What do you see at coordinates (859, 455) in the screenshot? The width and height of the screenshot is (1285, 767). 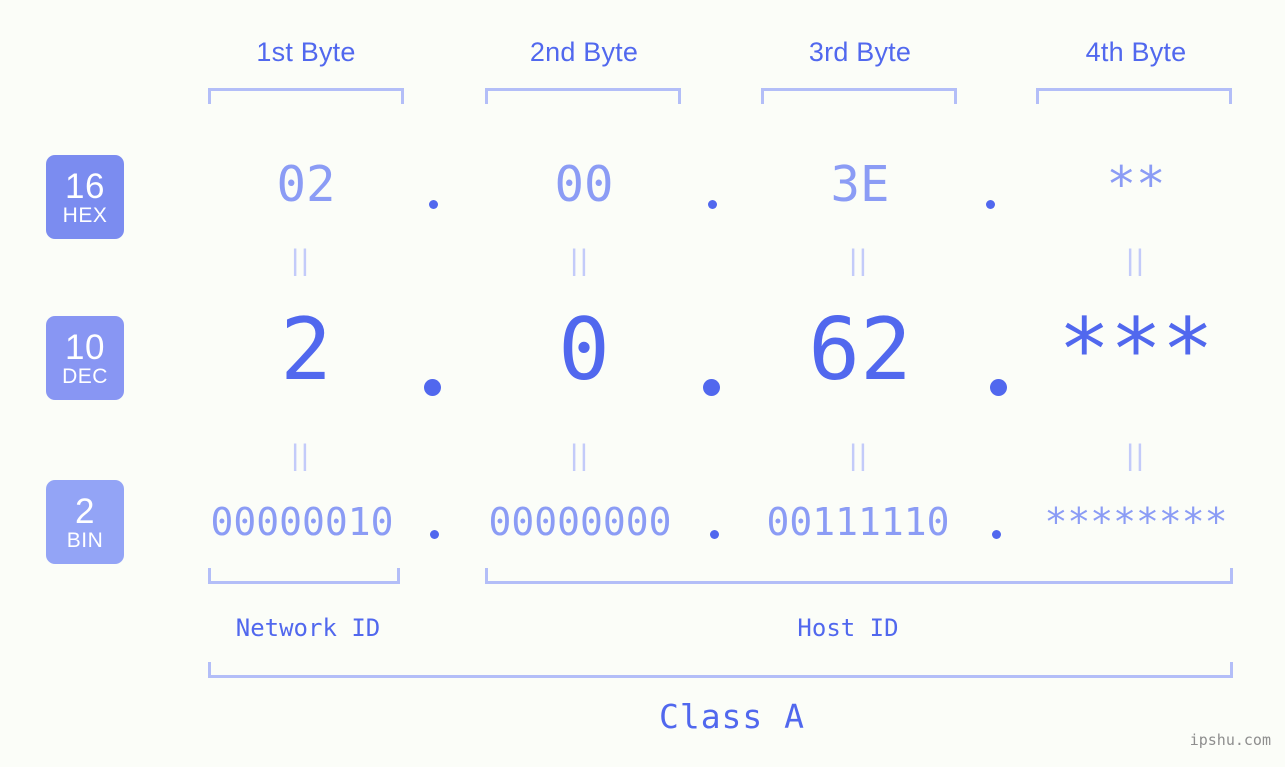 I see `equals-connector-dec-bin-3: ||` at bounding box center [859, 455].